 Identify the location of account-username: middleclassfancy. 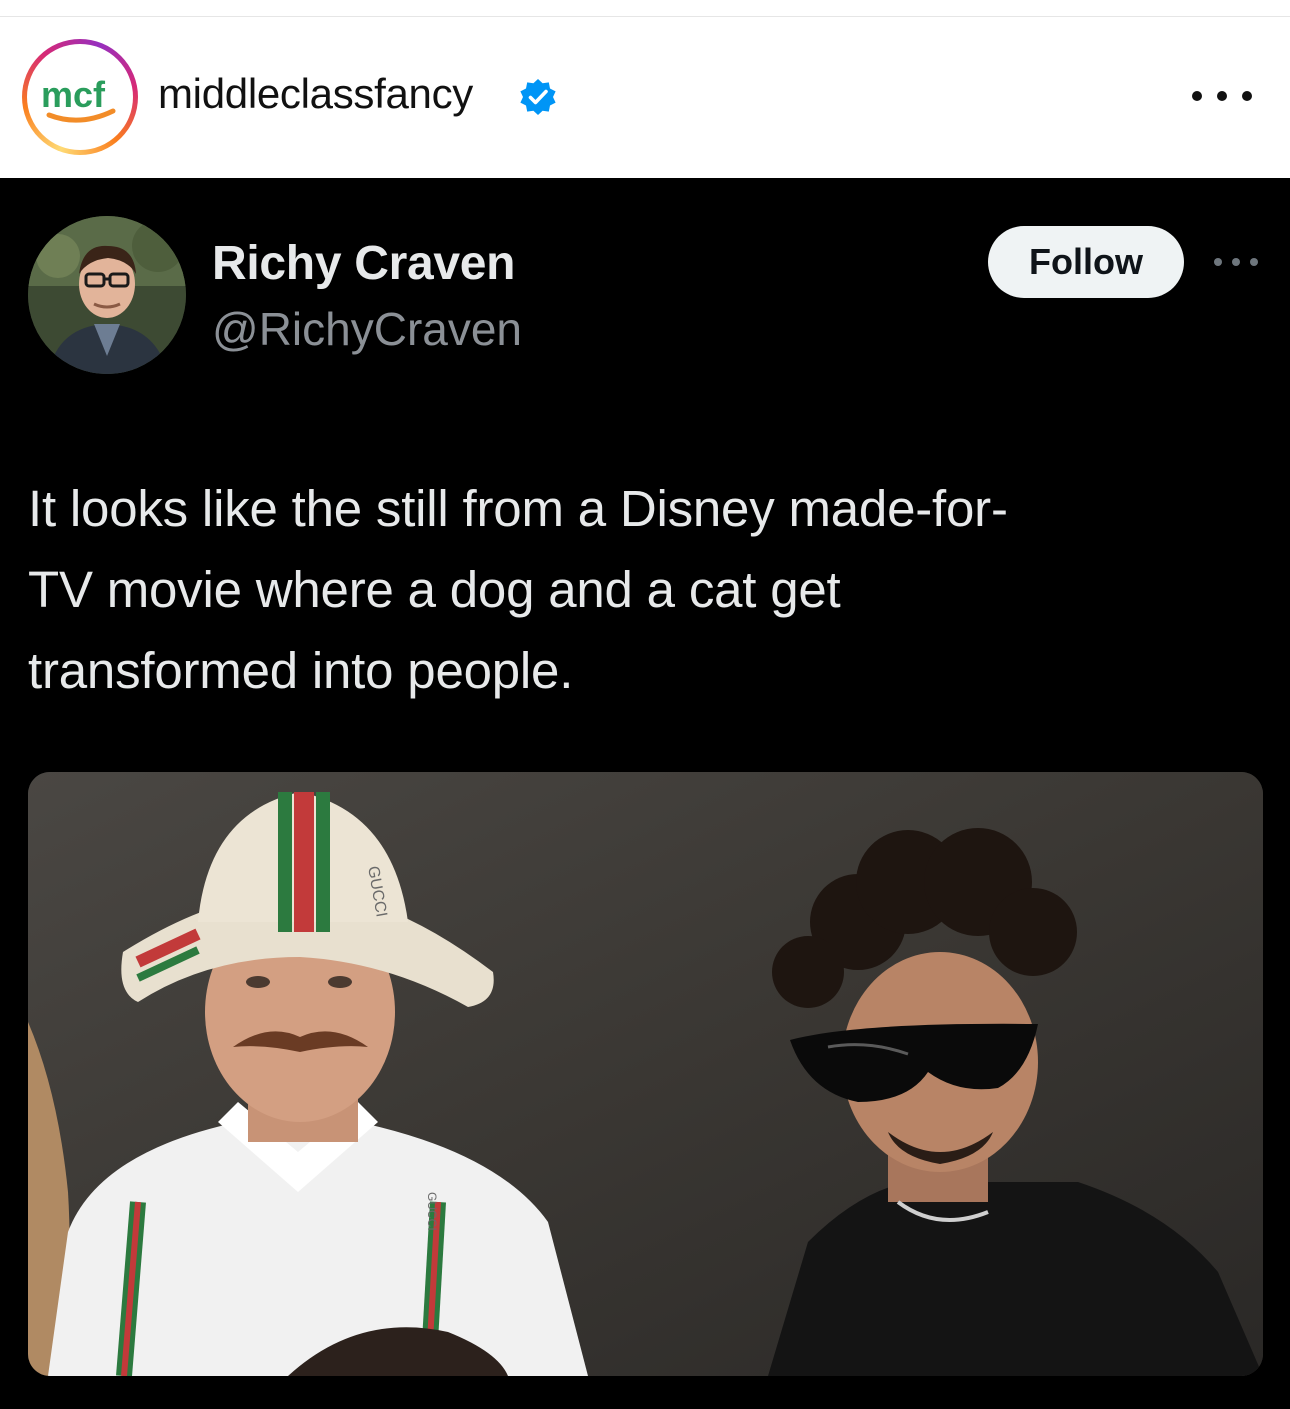
(315, 94).